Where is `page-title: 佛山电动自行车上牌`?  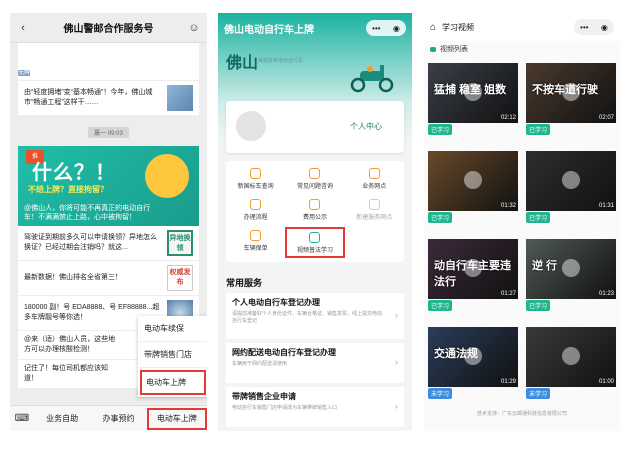 page-title: 佛山电动自行车上牌 is located at coordinates (269, 30).